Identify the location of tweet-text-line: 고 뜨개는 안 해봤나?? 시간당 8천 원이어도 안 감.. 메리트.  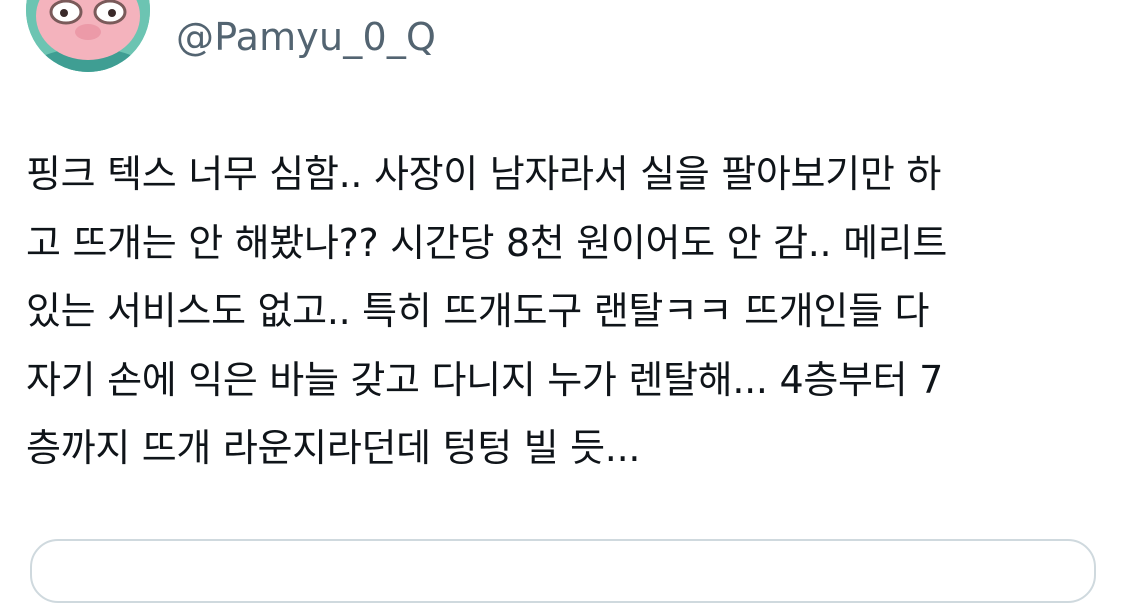
(487, 242).